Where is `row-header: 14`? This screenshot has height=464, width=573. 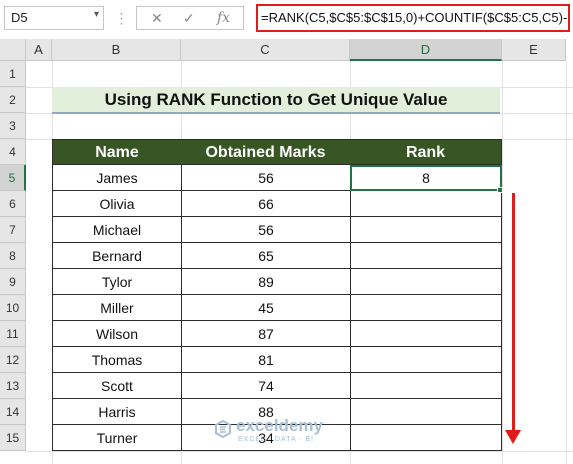 row-header: 14 is located at coordinates (13, 412).